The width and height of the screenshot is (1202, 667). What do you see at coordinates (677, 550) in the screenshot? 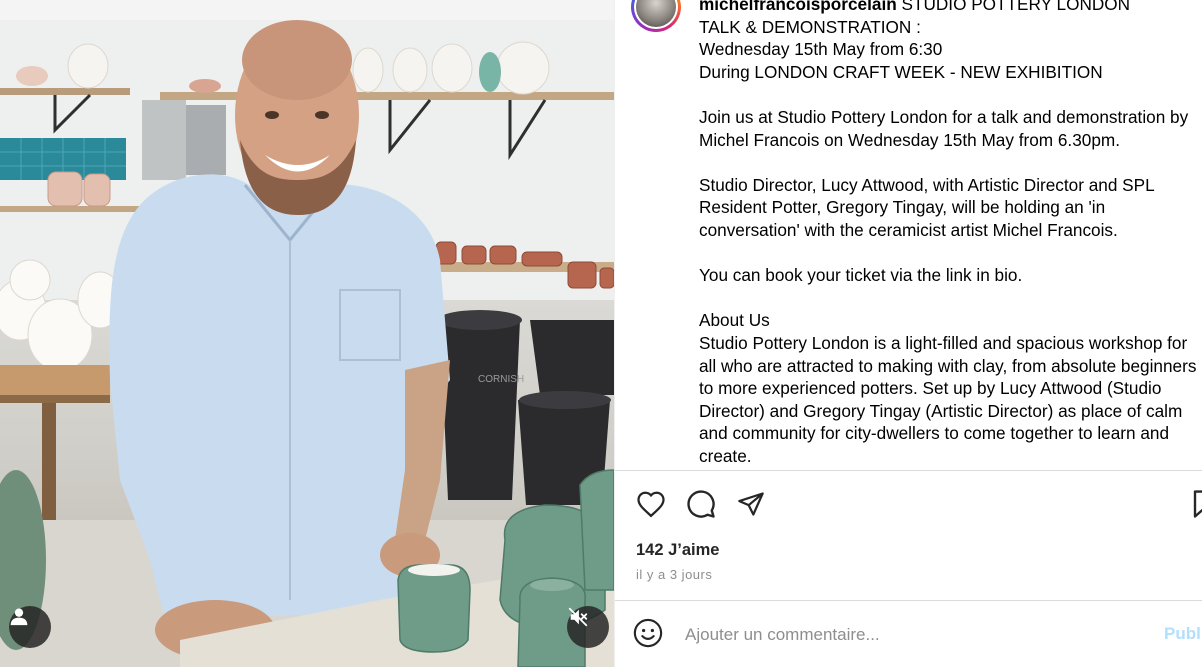
I see `likes-count: 142 J’aime` at bounding box center [677, 550].